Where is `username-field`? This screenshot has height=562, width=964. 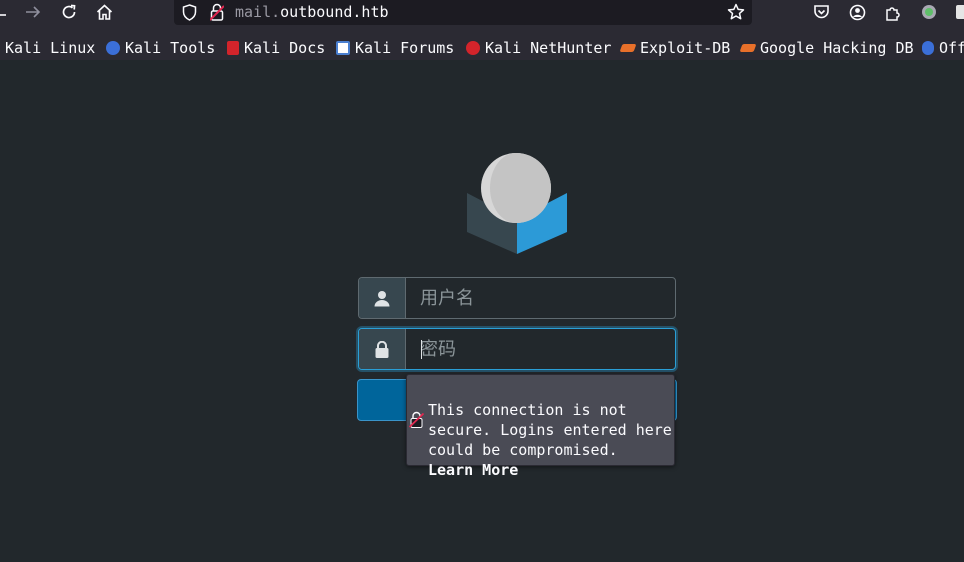
username-field is located at coordinates (517, 298).